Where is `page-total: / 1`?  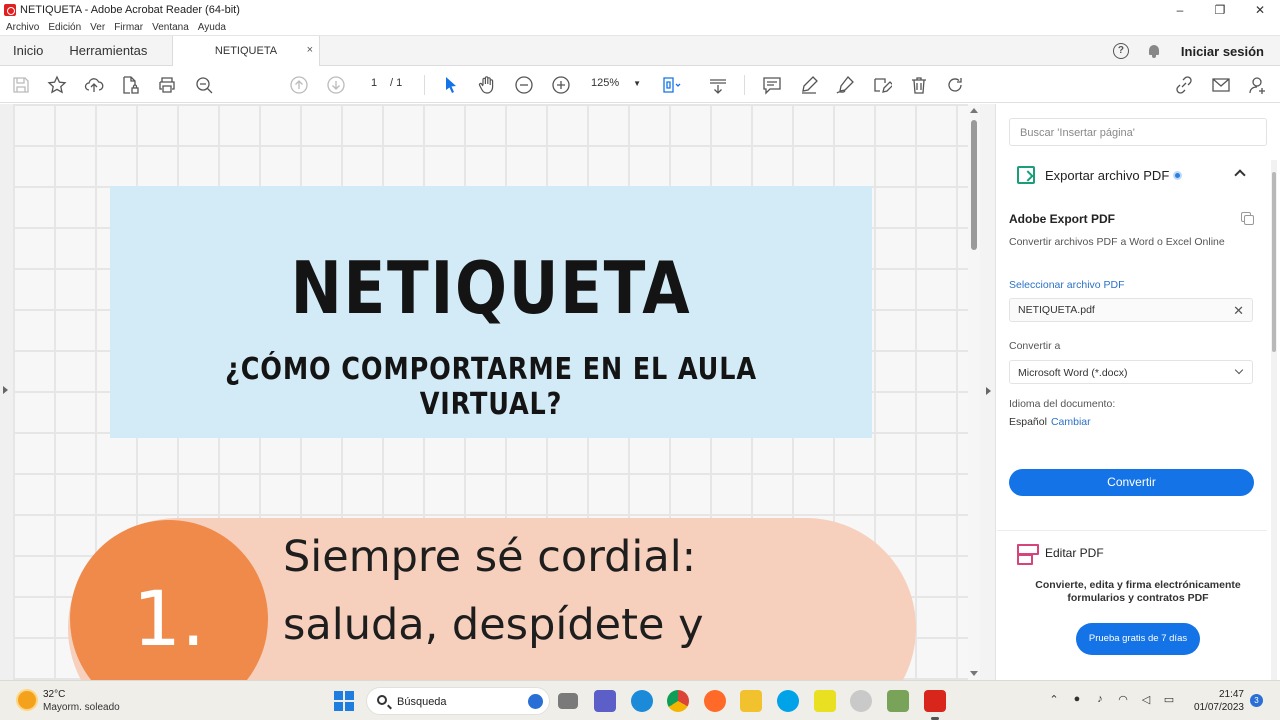
page-total: / 1 is located at coordinates (396, 83).